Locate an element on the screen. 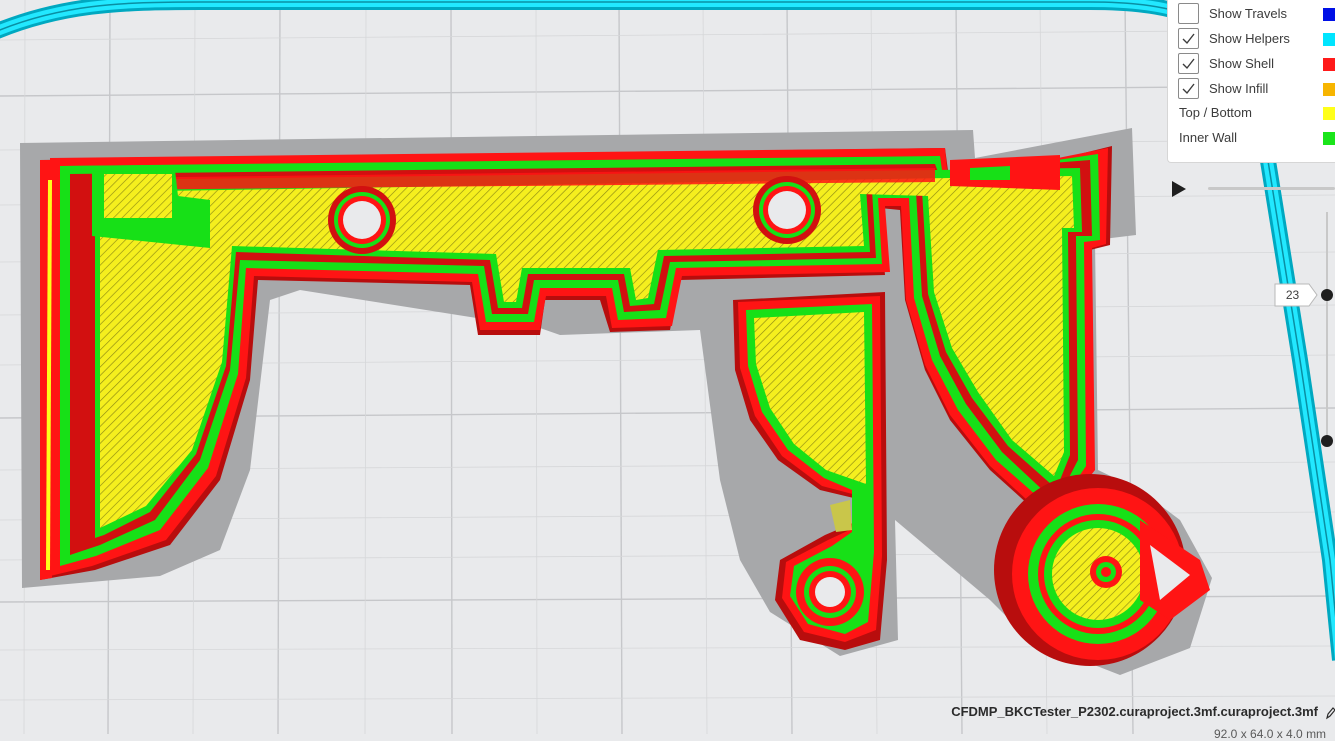  play-icon is located at coordinates (1179, 189).